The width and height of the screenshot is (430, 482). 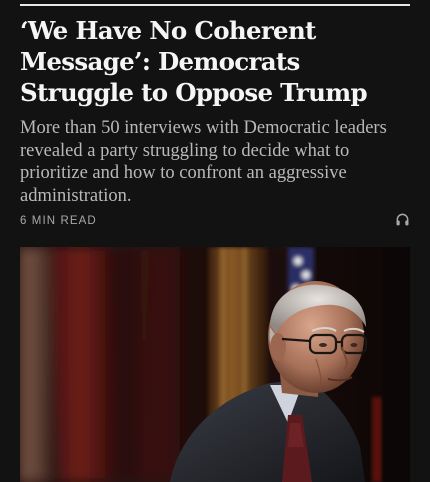 What do you see at coordinates (215, 5) in the screenshot?
I see `top-divider` at bounding box center [215, 5].